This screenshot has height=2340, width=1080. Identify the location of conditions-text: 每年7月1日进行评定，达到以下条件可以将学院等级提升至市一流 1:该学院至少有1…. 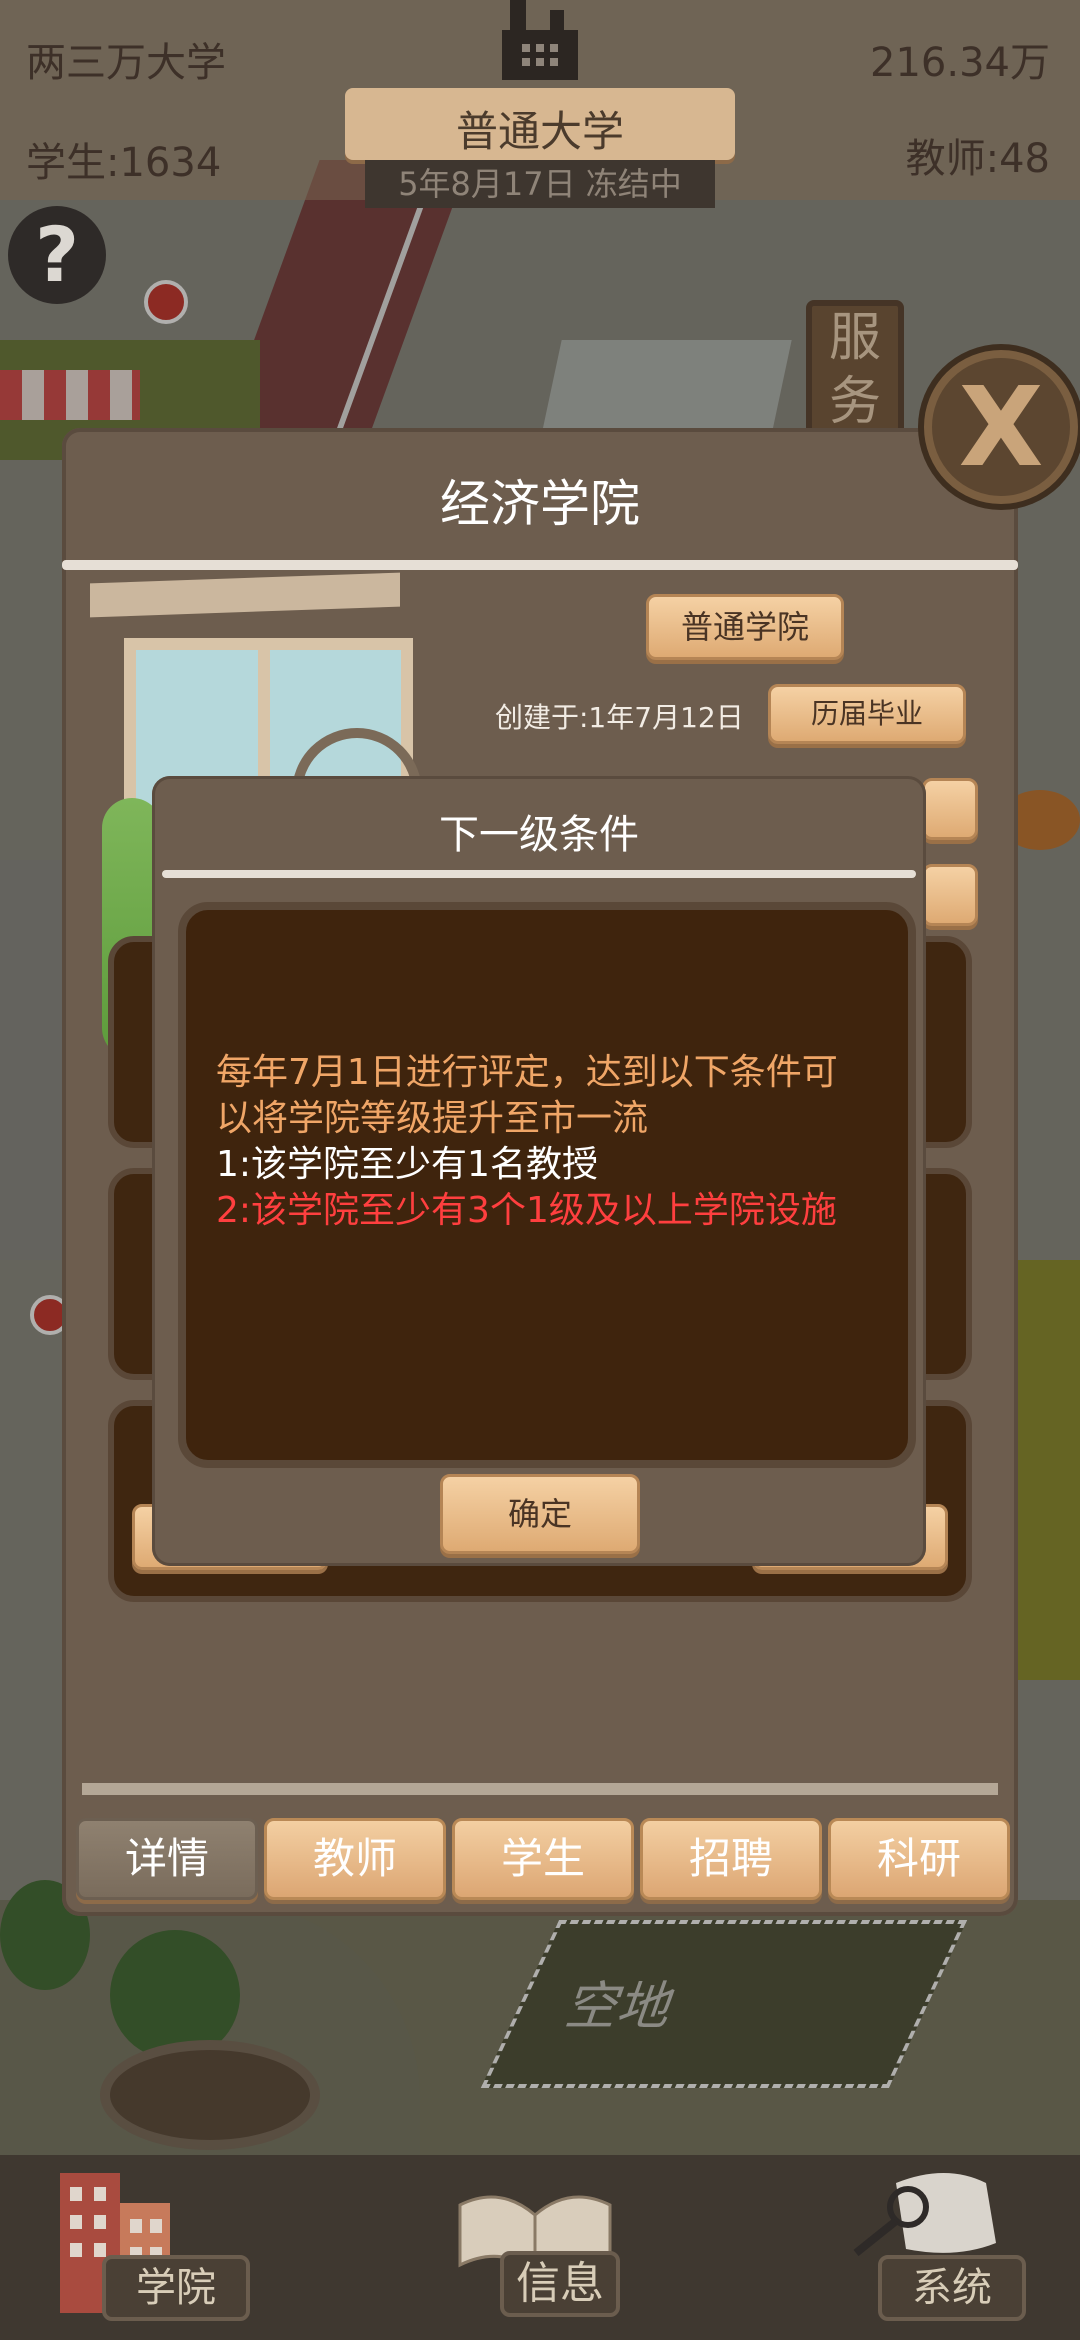
(541, 1142).